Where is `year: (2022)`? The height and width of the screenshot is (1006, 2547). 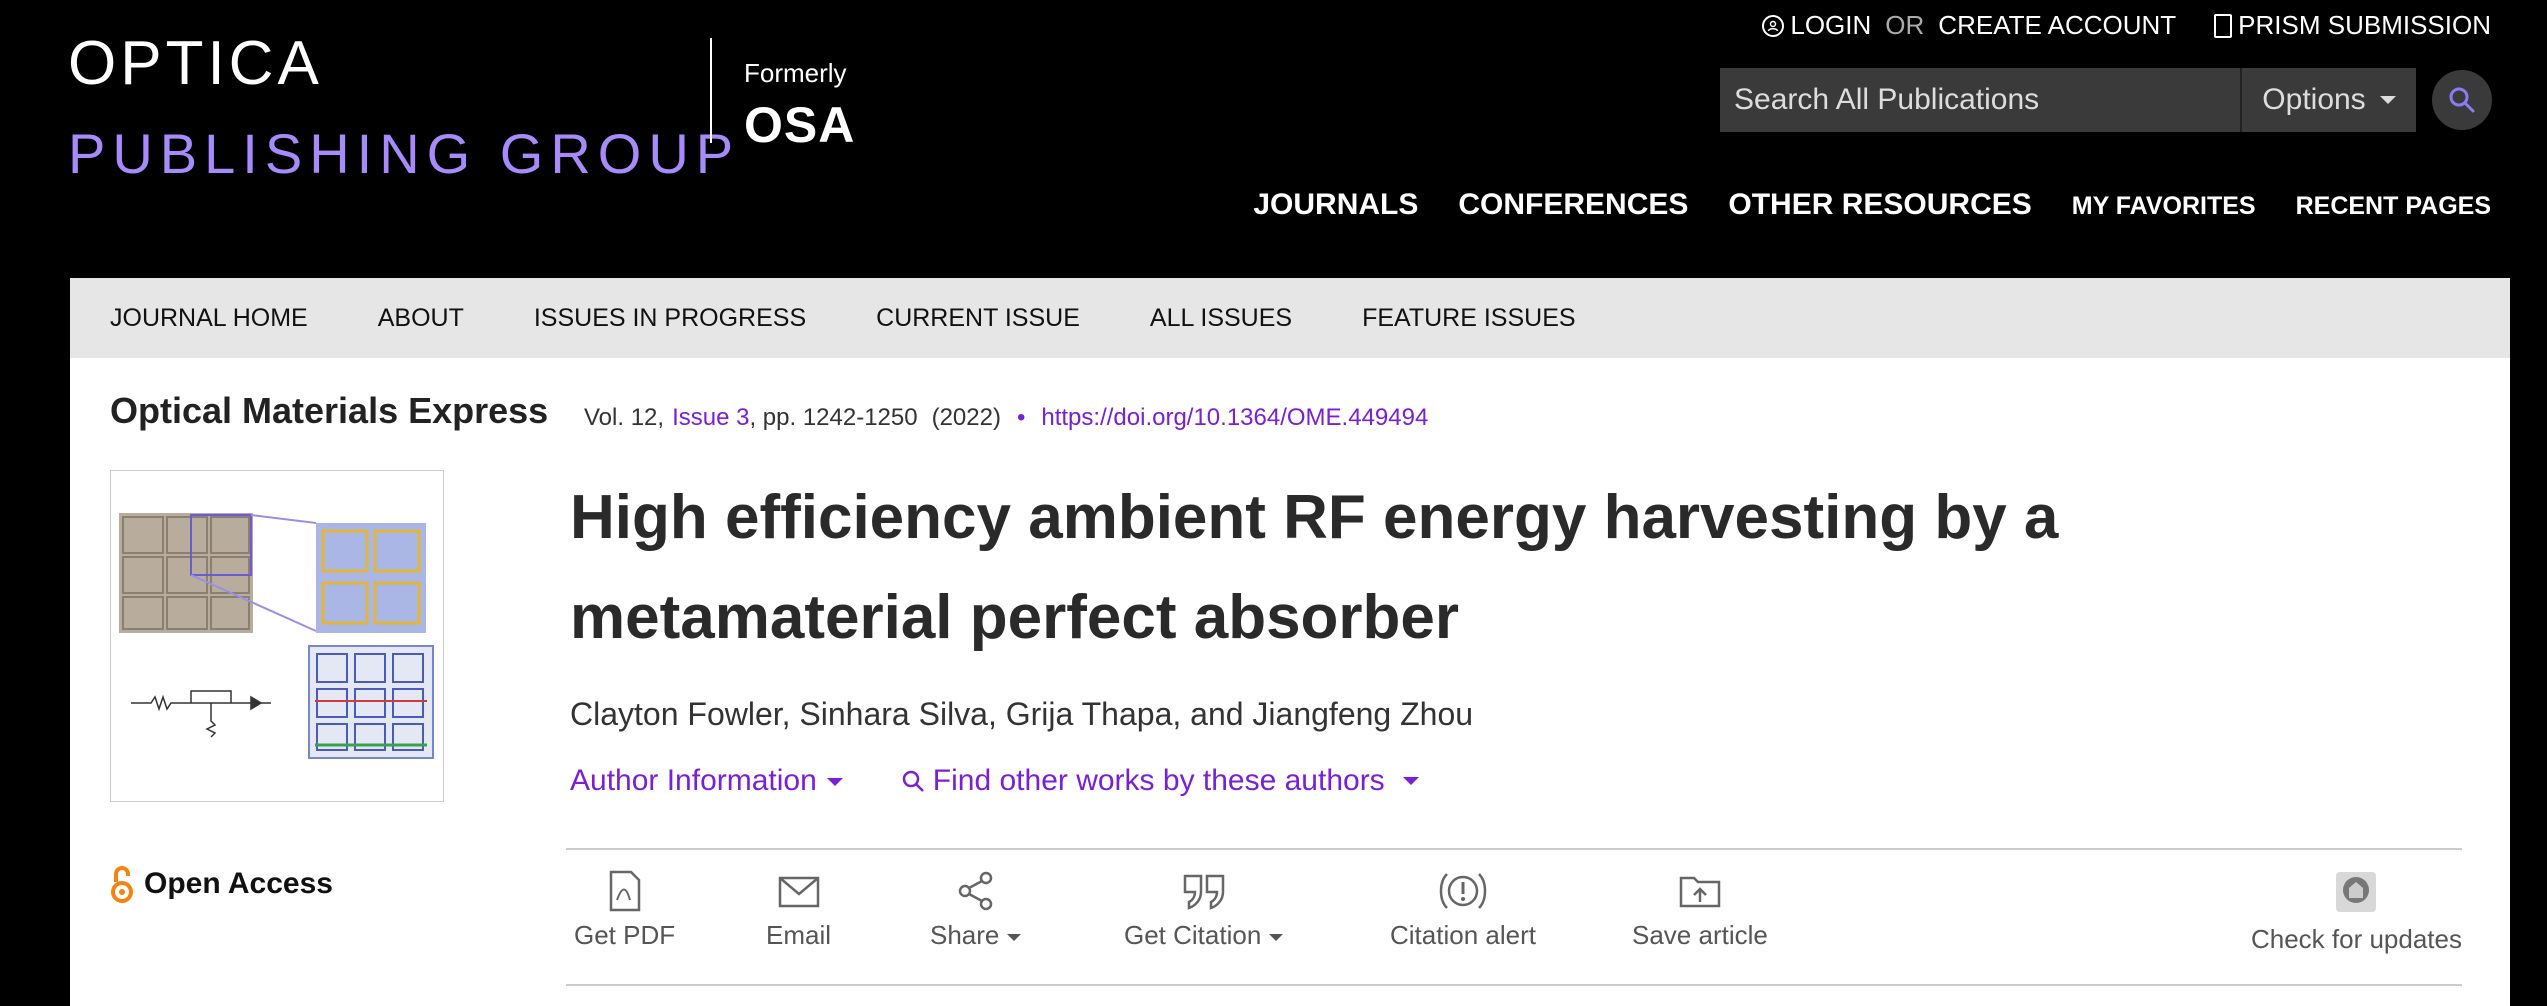
year: (2022) is located at coordinates (966, 417).